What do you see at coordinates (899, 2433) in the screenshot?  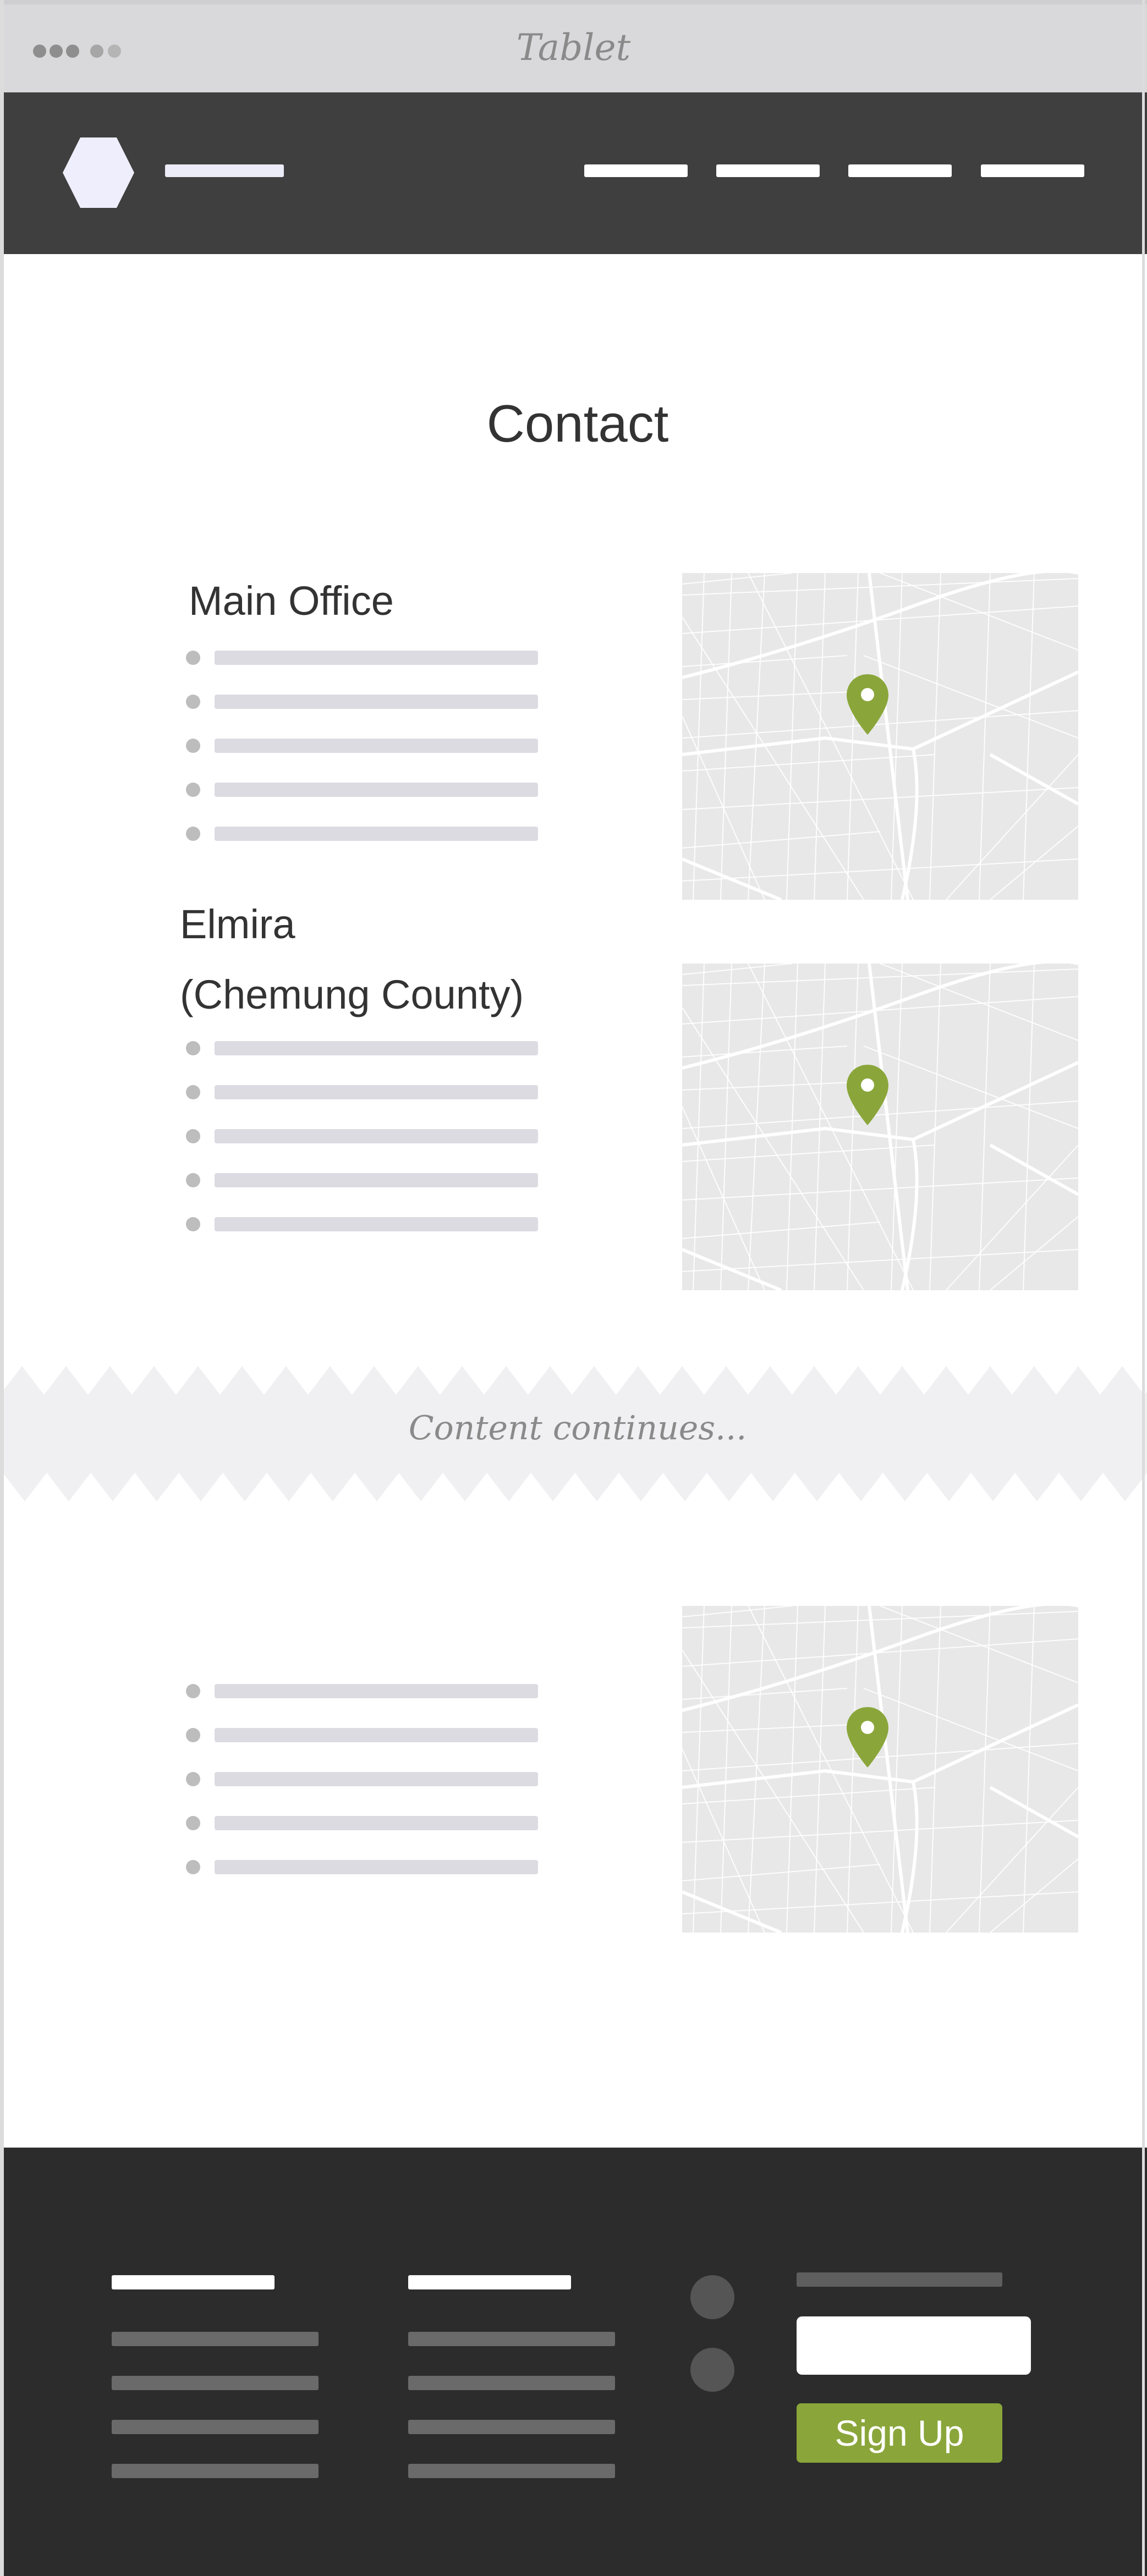 I see `sign-up-button: Sign Up` at bounding box center [899, 2433].